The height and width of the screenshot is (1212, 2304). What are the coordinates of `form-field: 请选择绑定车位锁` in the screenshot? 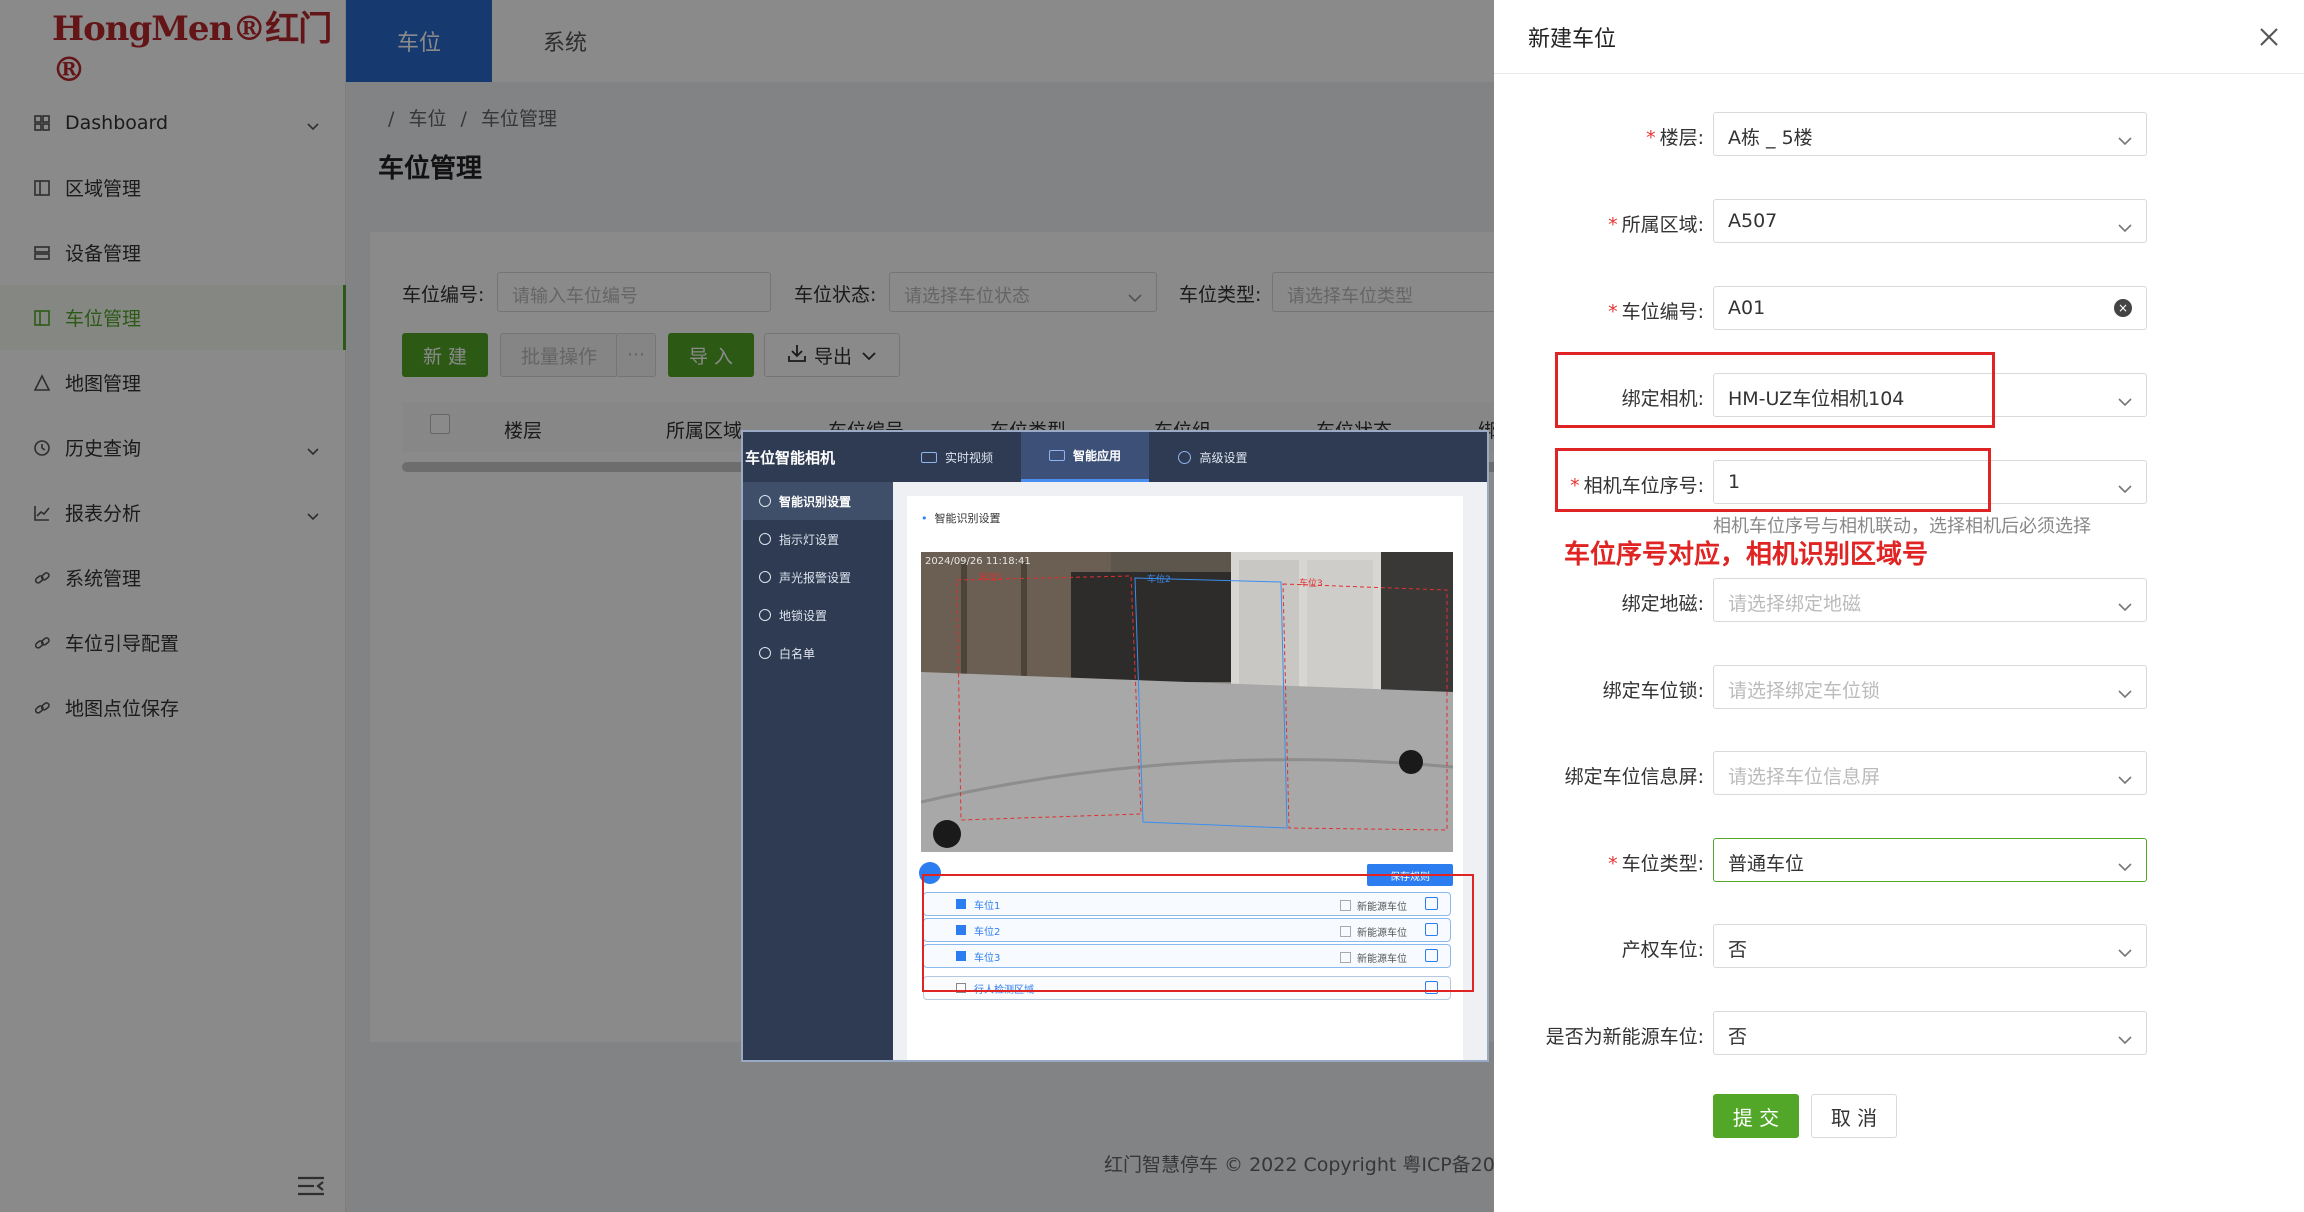 It's located at (1930, 687).